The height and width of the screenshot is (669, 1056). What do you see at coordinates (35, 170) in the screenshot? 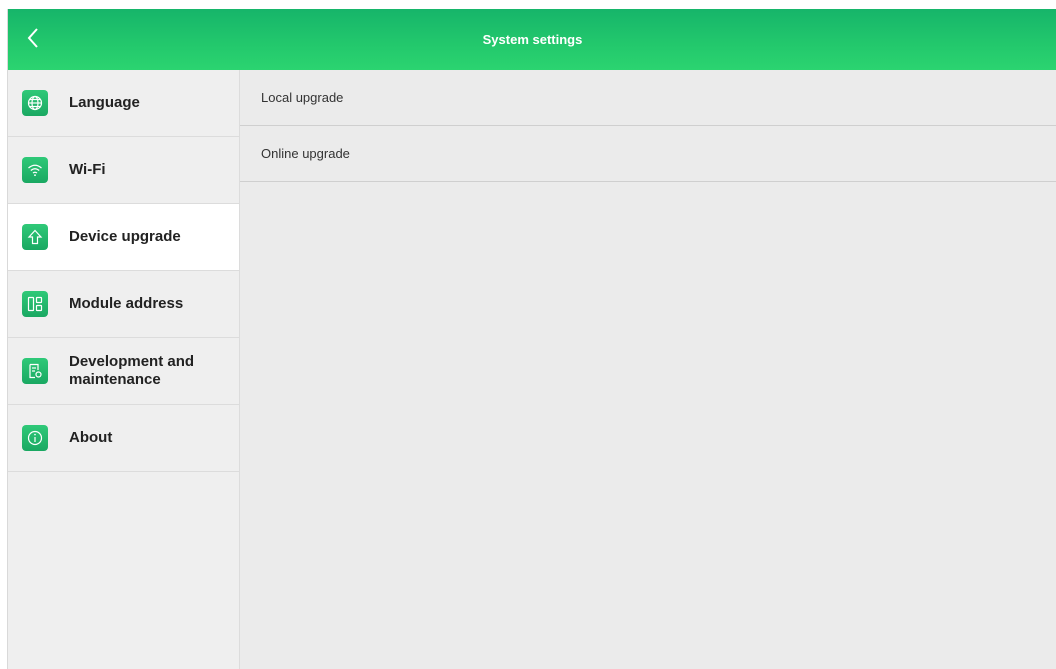
I see `wifi-icon` at bounding box center [35, 170].